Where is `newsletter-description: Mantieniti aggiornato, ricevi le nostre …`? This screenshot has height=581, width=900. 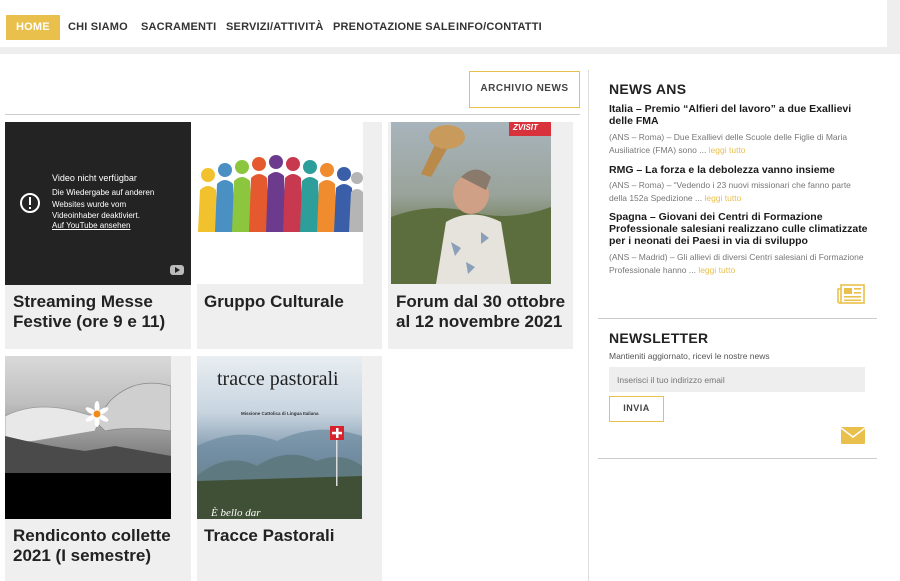 newsletter-description: Mantieniti aggiornato, ricevi le nostre … is located at coordinates (689, 356).